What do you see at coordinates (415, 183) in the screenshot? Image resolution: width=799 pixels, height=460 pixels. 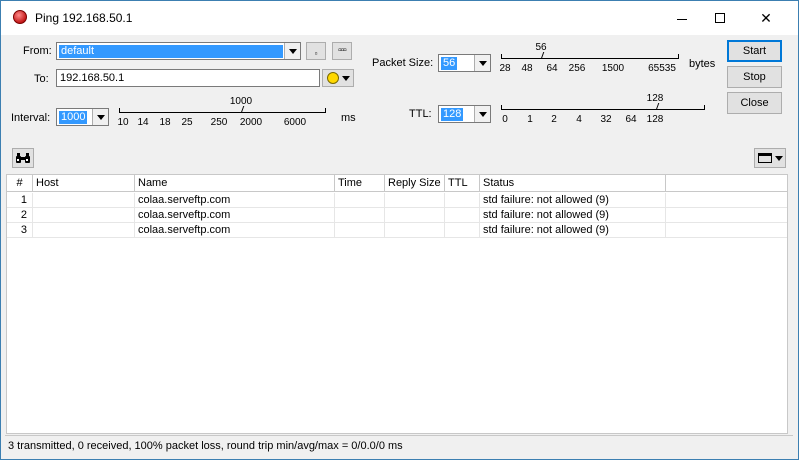 I see `column-header-reply-size: Reply Size` at bounding box center [415, 183].